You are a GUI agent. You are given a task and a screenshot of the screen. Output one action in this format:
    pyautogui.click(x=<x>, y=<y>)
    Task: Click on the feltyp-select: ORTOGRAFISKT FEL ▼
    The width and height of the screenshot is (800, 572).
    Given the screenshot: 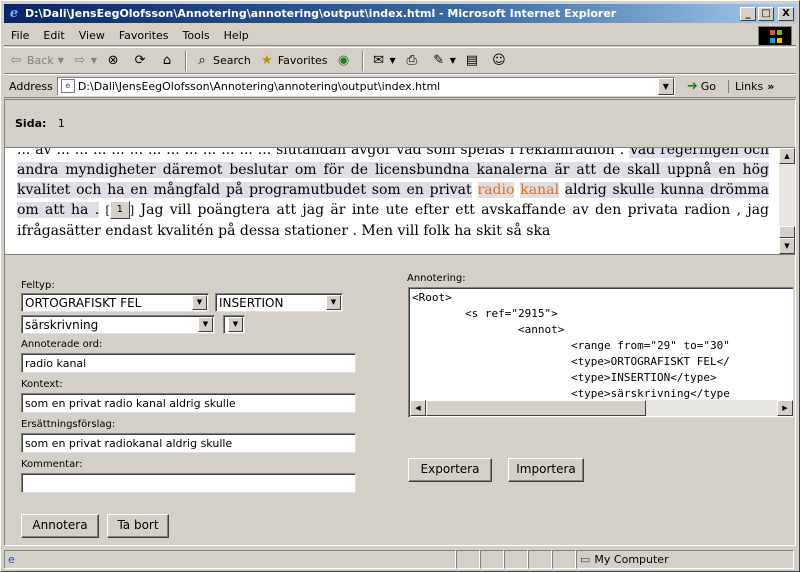 What is the action you would take?
    pyautogui.click(x=115, y=302)
    